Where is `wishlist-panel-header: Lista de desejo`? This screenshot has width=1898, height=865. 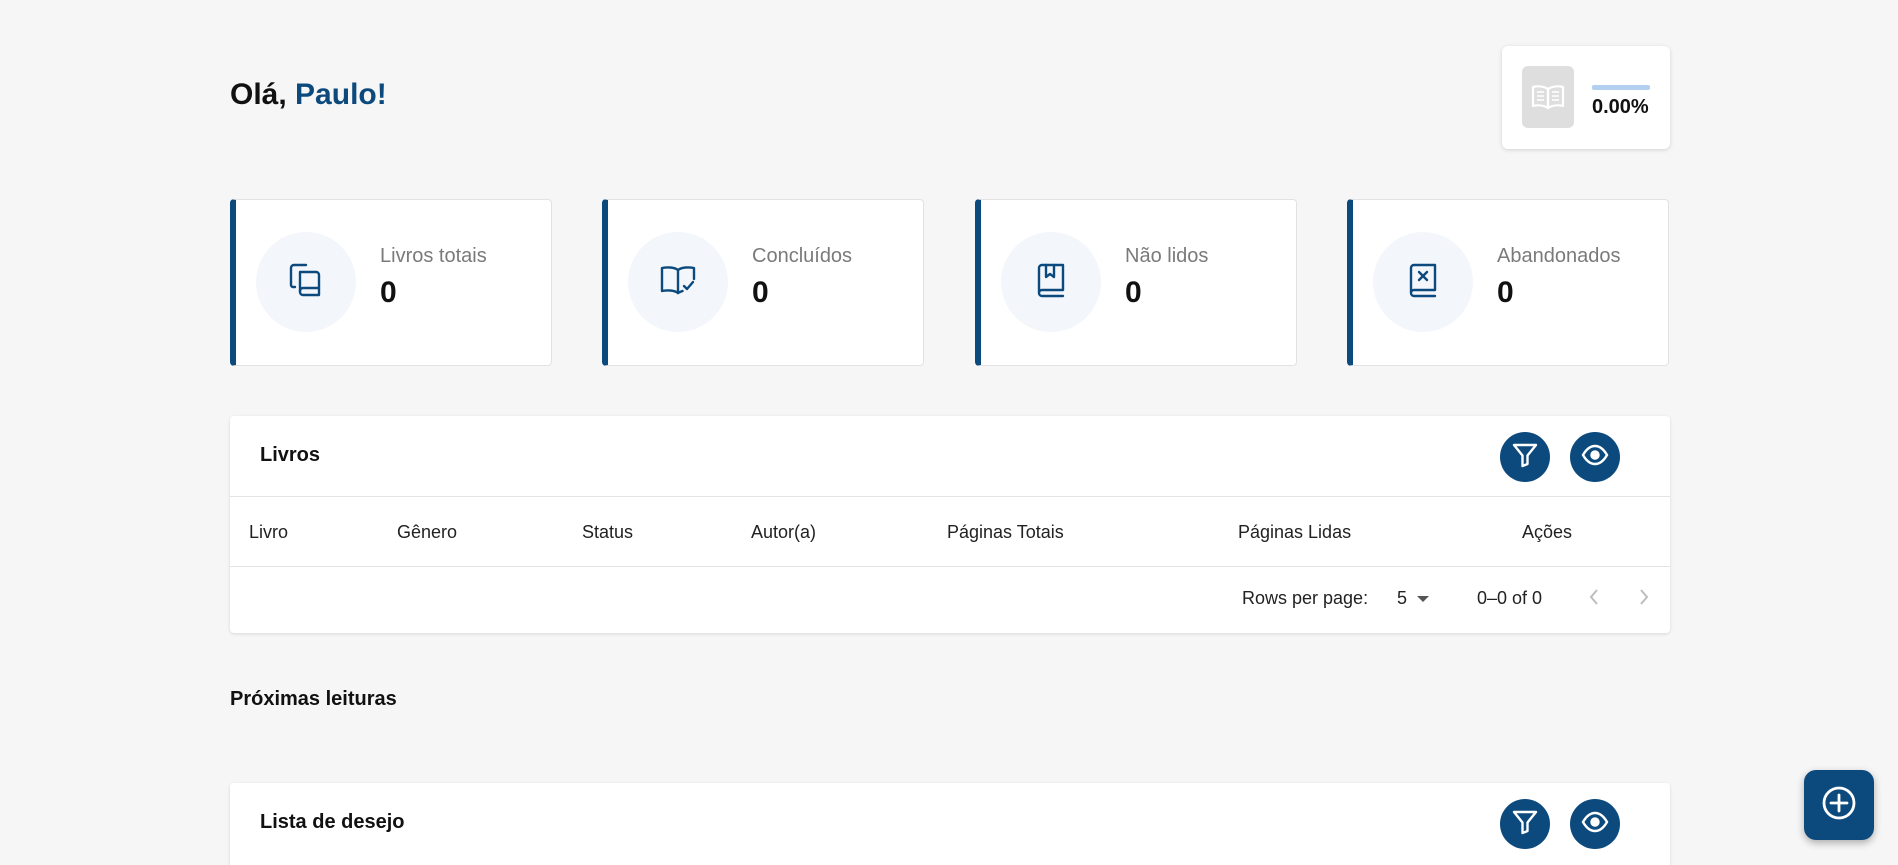 wishlist-panel-header: Lista de desejo is located at coordinates (950, 823).